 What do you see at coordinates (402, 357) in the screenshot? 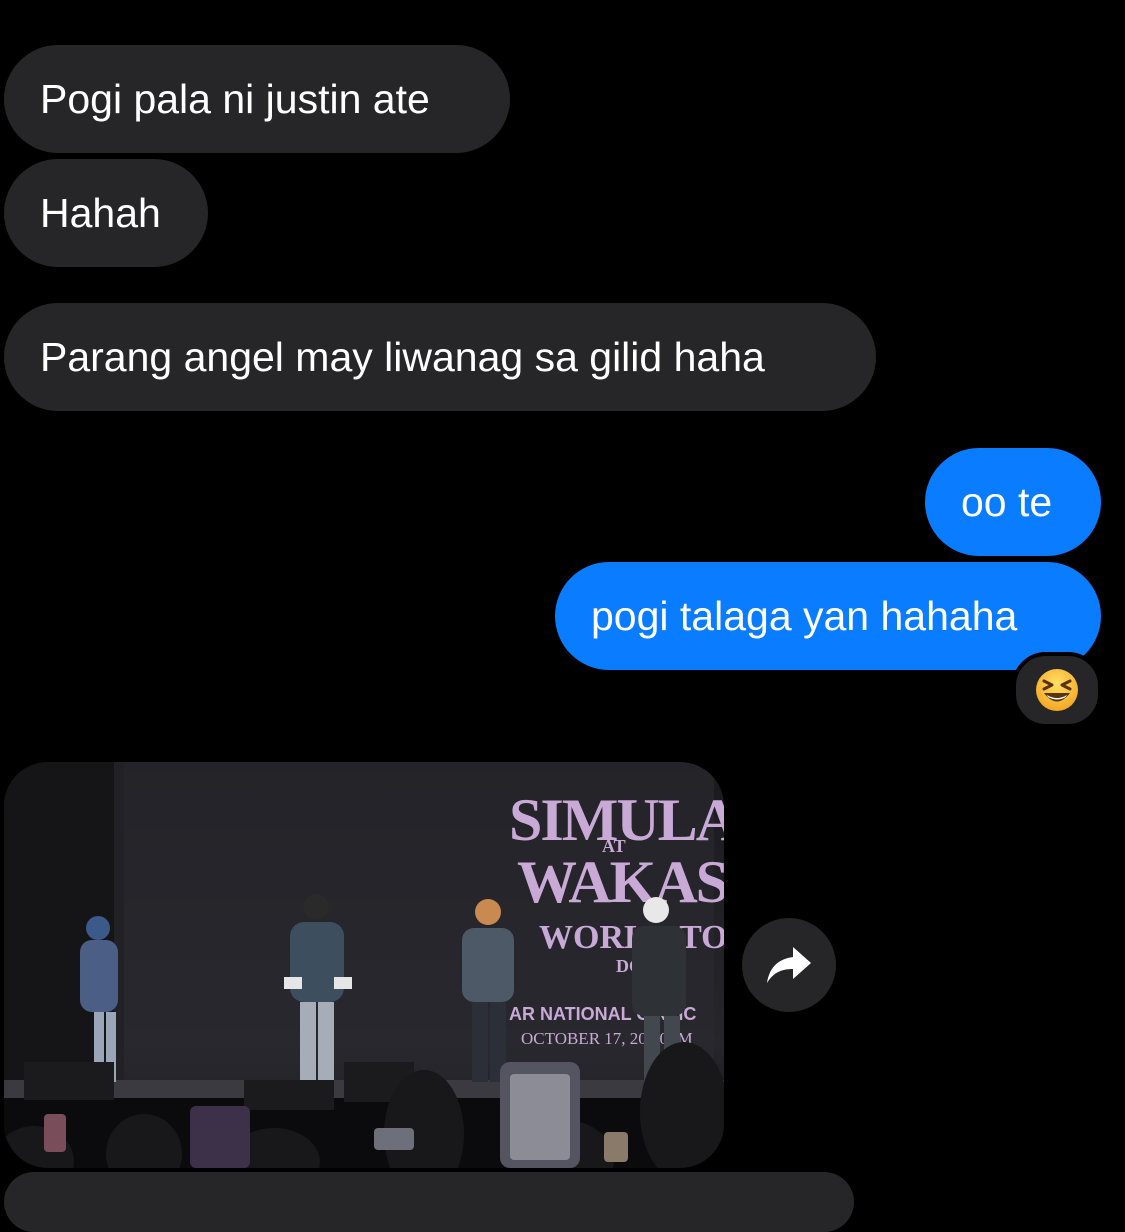
I see `message-text: Parang angel may liwanag sa gilid haha` at bounding box center [402, 357].